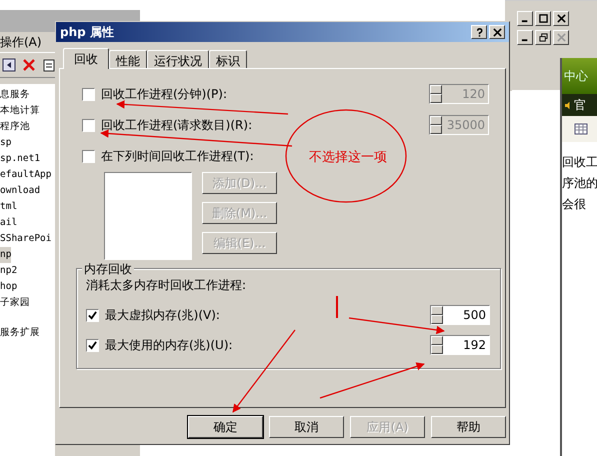 The width and height of the screenshot is (597, 456). What do you see at coordinates (337, 307) in the screenshot?
I see `marker-line` at bounding box center [337, 307].